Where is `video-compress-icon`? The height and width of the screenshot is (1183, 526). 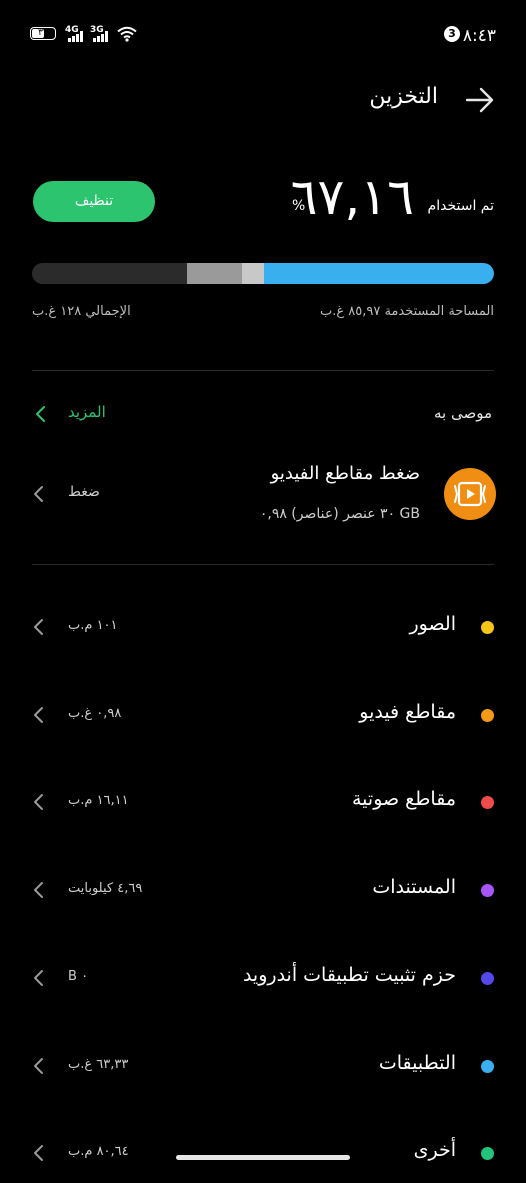
video-compress-icon is located at coordinates (470, 494).